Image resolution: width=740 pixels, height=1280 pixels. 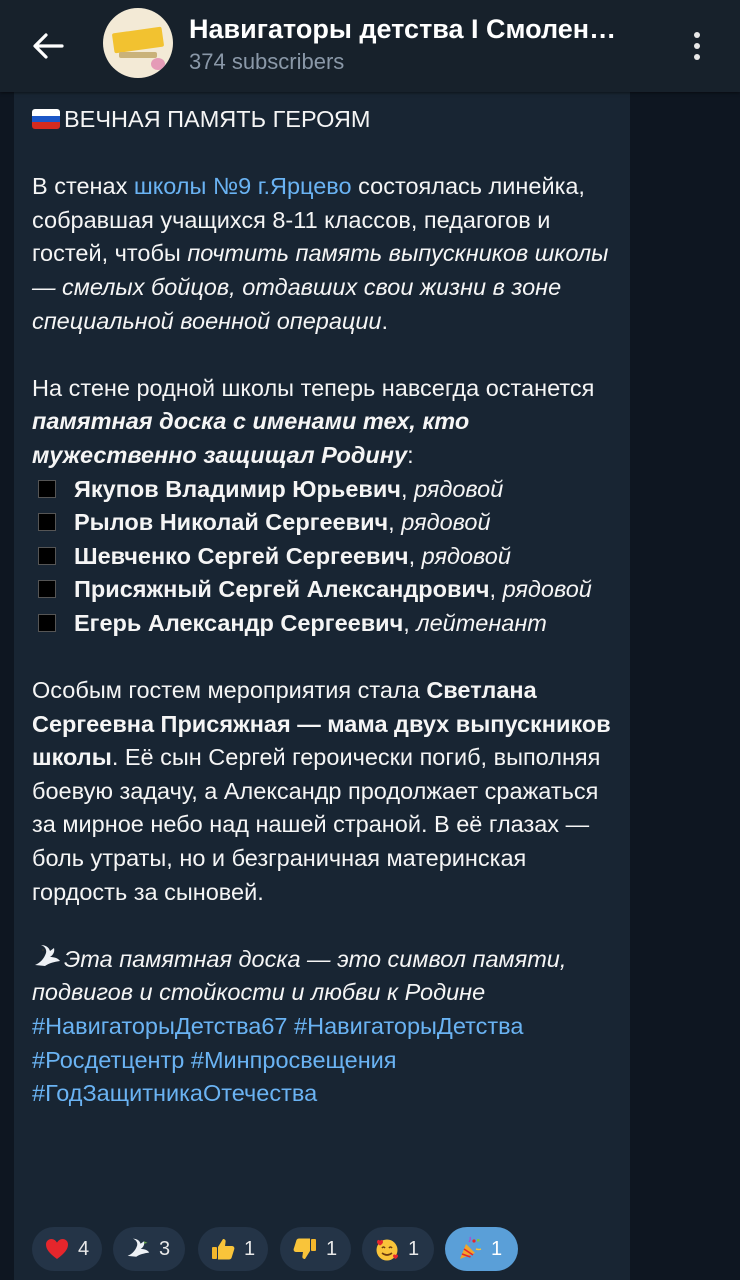 I want to click on reaction-dove-button: 3, so click(x=149, y=1249).